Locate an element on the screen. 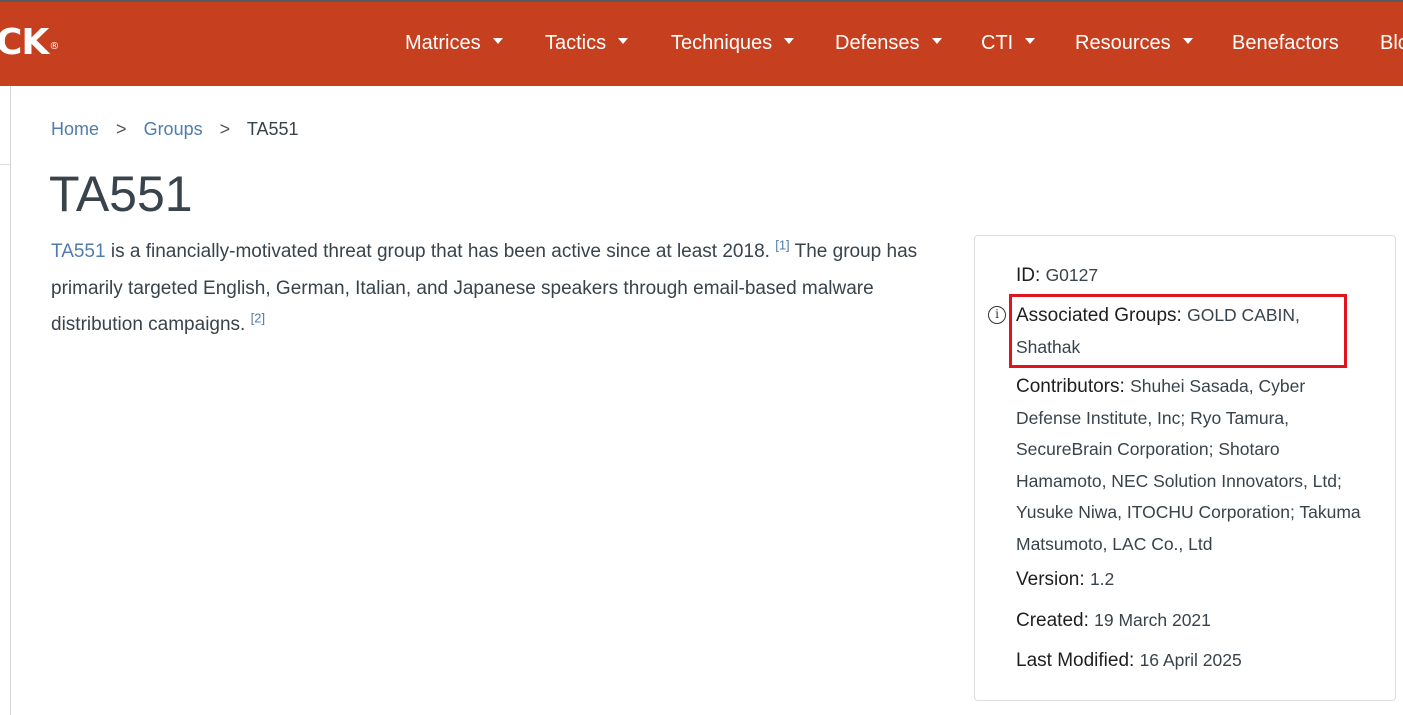 This screenshot has height=715, width=1403. breadcrumb-groups-link: Groups is located at coordinates (173, 129).